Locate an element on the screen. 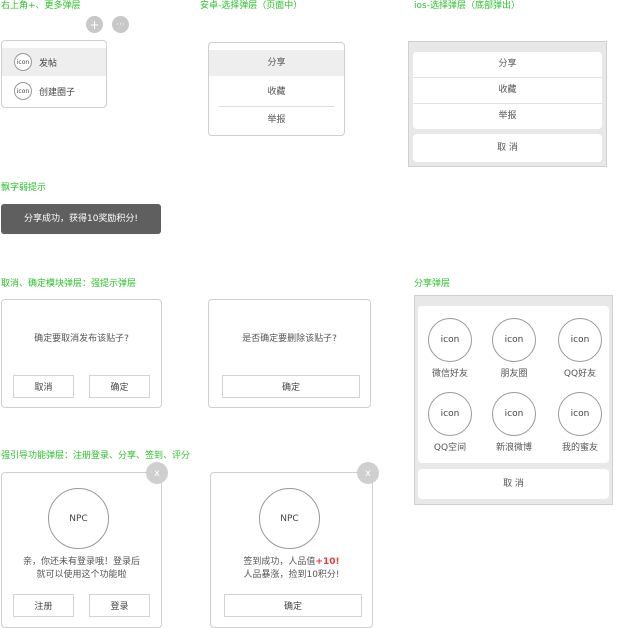 The width and height of the screenshot is (617, 628). share-option-label: QQ空间 is located at coordinates (450, 448).